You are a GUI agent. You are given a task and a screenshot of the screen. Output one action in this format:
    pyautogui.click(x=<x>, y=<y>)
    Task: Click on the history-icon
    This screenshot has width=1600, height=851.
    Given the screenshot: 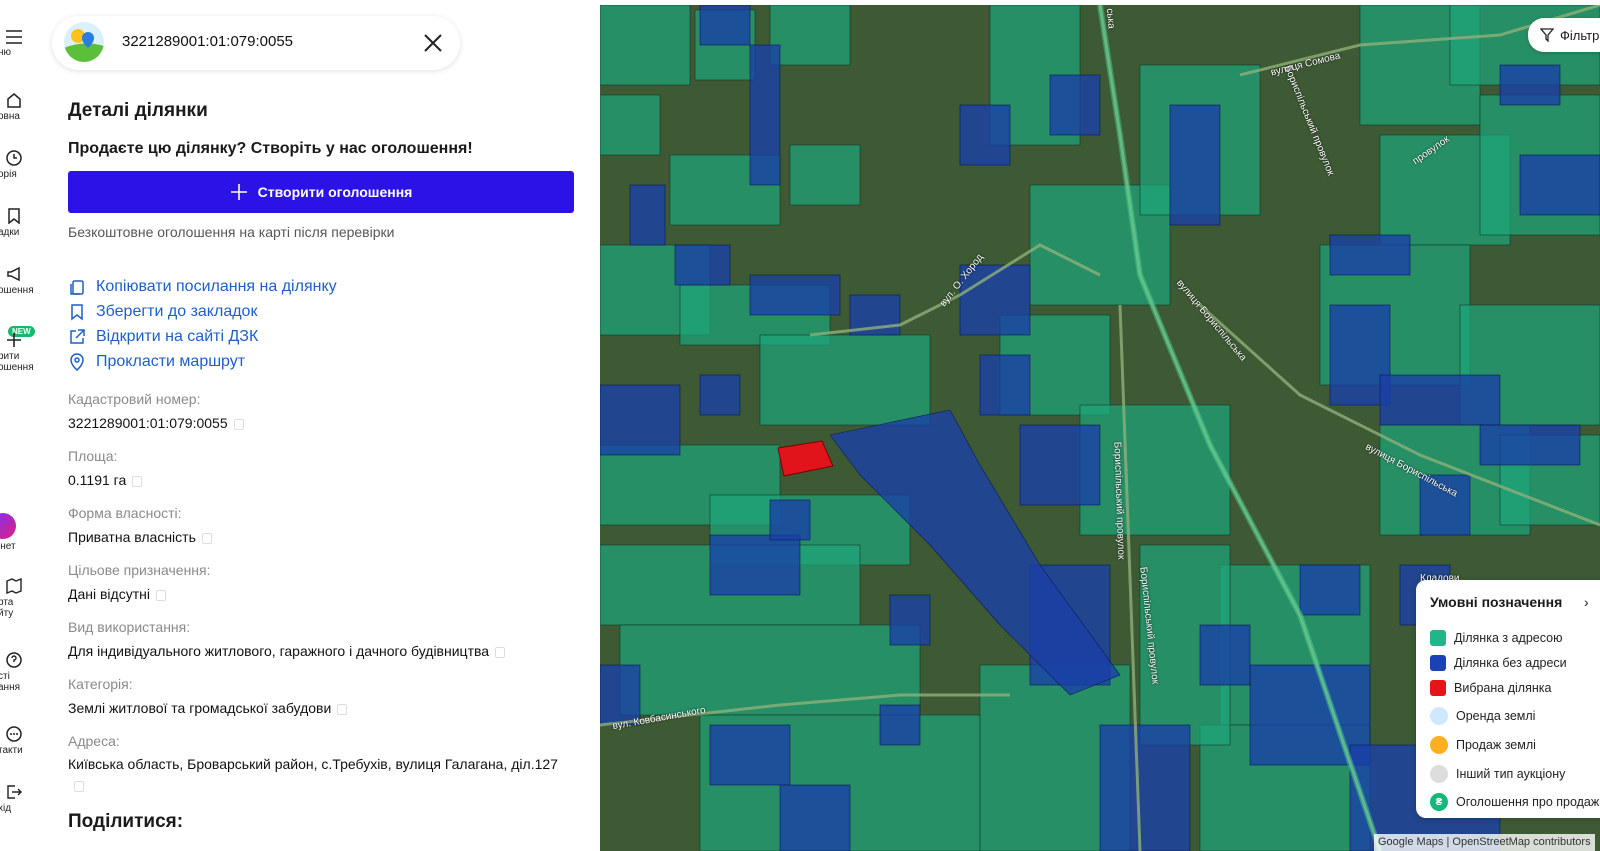 What is the action you would take?
    pyautogui.click(x=14, y=158)
    